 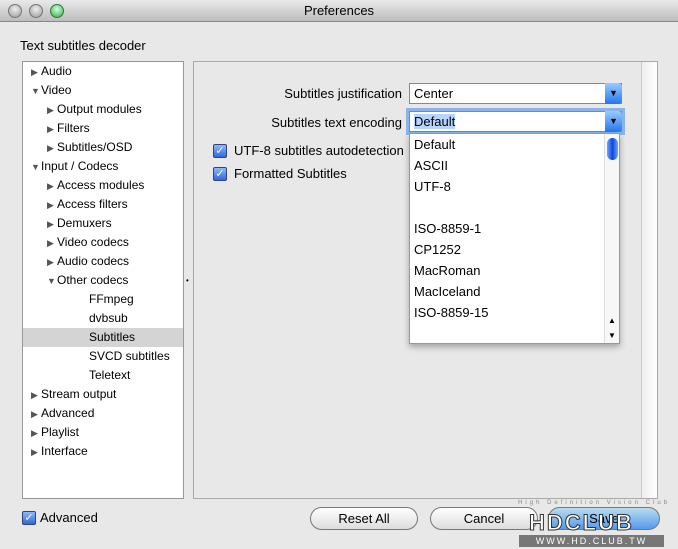 What do you see at coordinates (612, 320) in the screenshot?
I see `scroll-up-icon: ▲` at bounding box center [612, 320].